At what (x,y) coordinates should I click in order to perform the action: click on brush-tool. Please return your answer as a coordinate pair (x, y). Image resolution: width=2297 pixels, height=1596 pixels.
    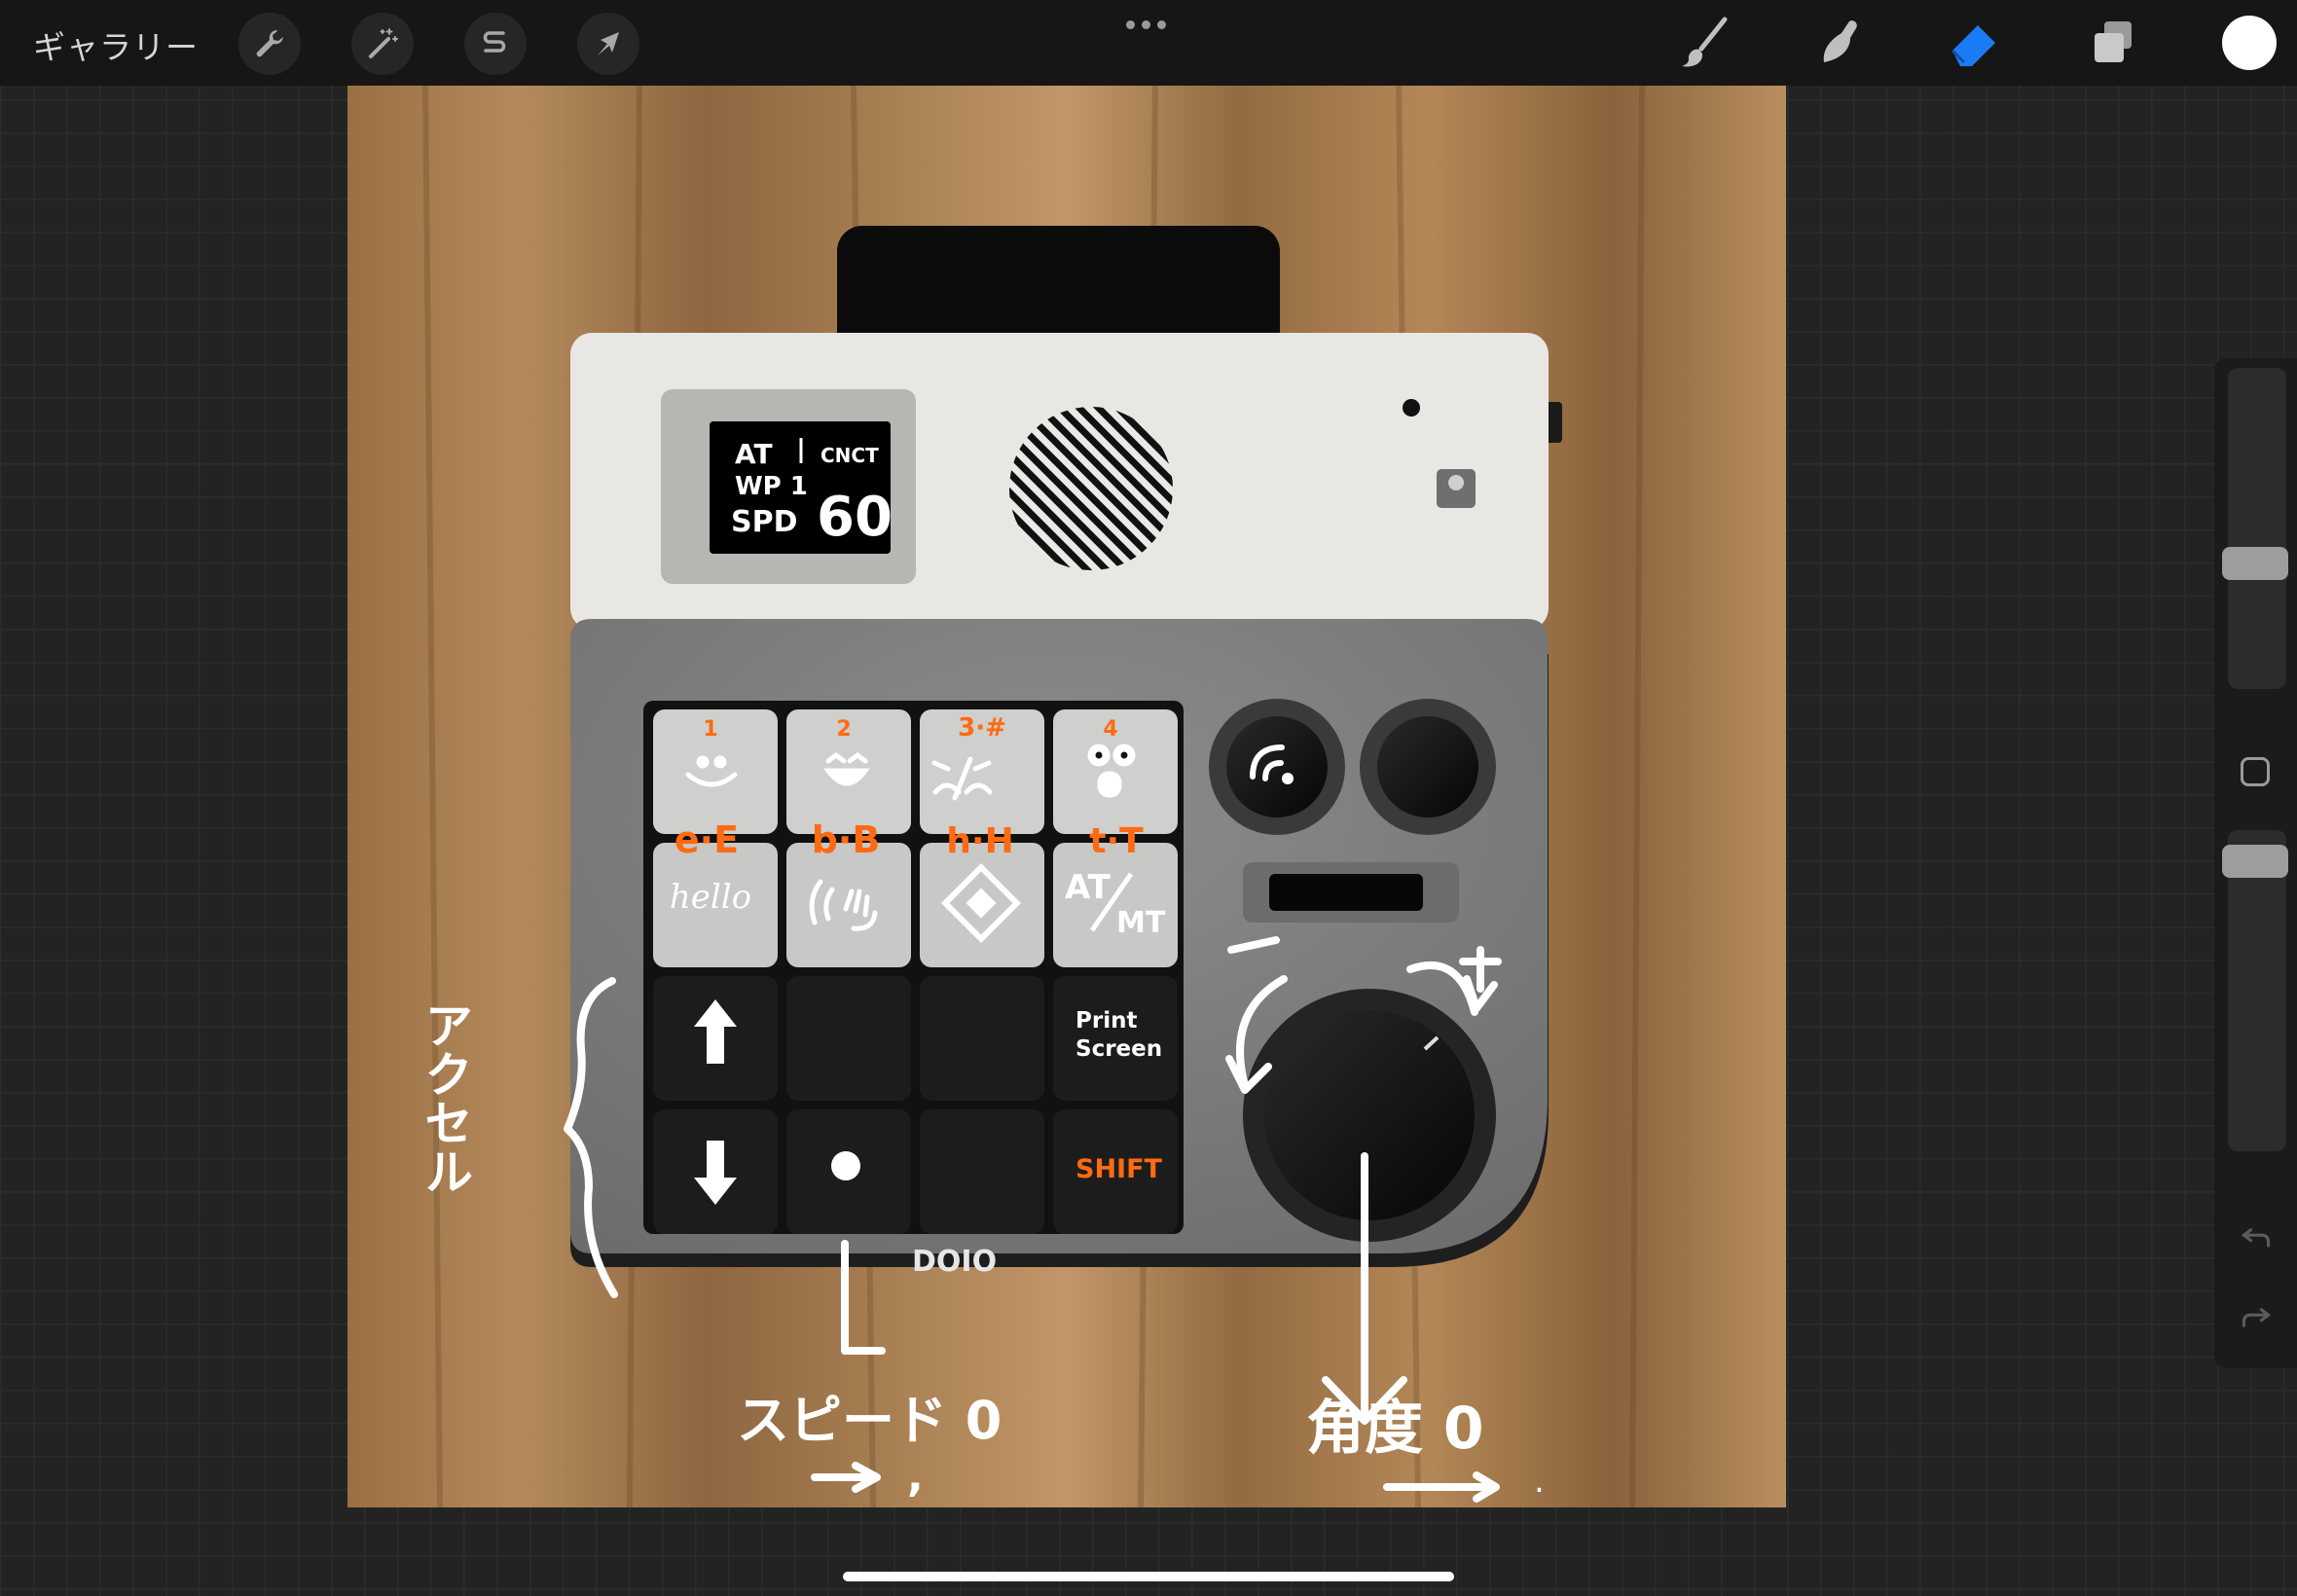
    Looking at the image, I should click on (1705, 43).